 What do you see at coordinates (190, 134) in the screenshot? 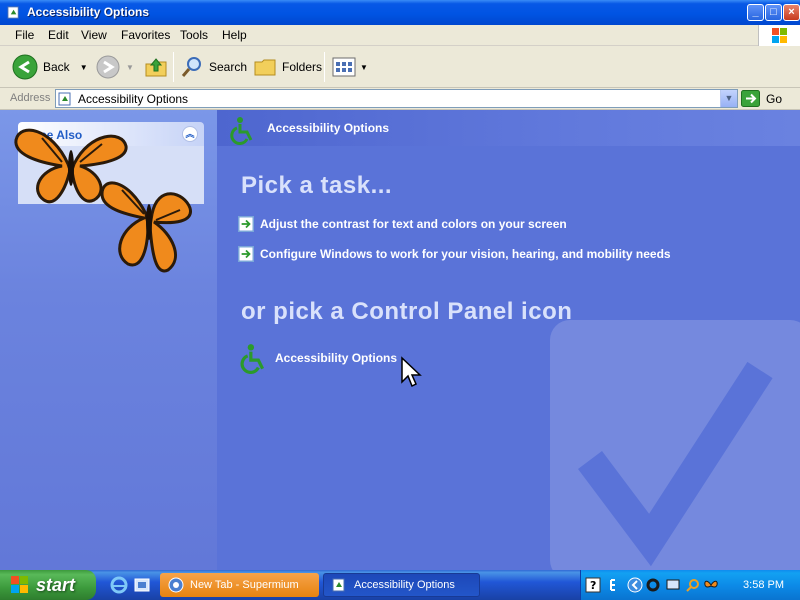
I see `collapse-chevron-icon: ︽` at bounding box center [190, 134].